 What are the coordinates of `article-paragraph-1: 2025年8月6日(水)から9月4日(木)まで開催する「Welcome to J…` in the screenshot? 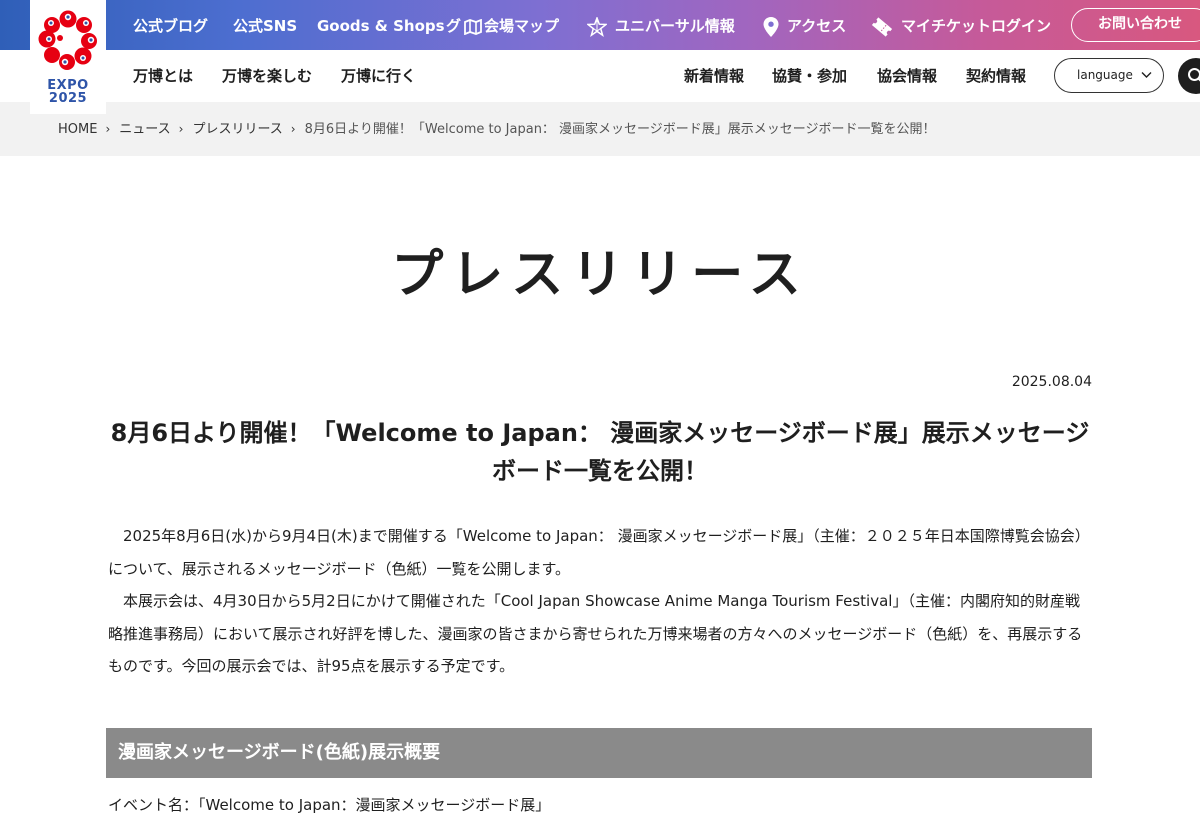 It's located at (599, 552).